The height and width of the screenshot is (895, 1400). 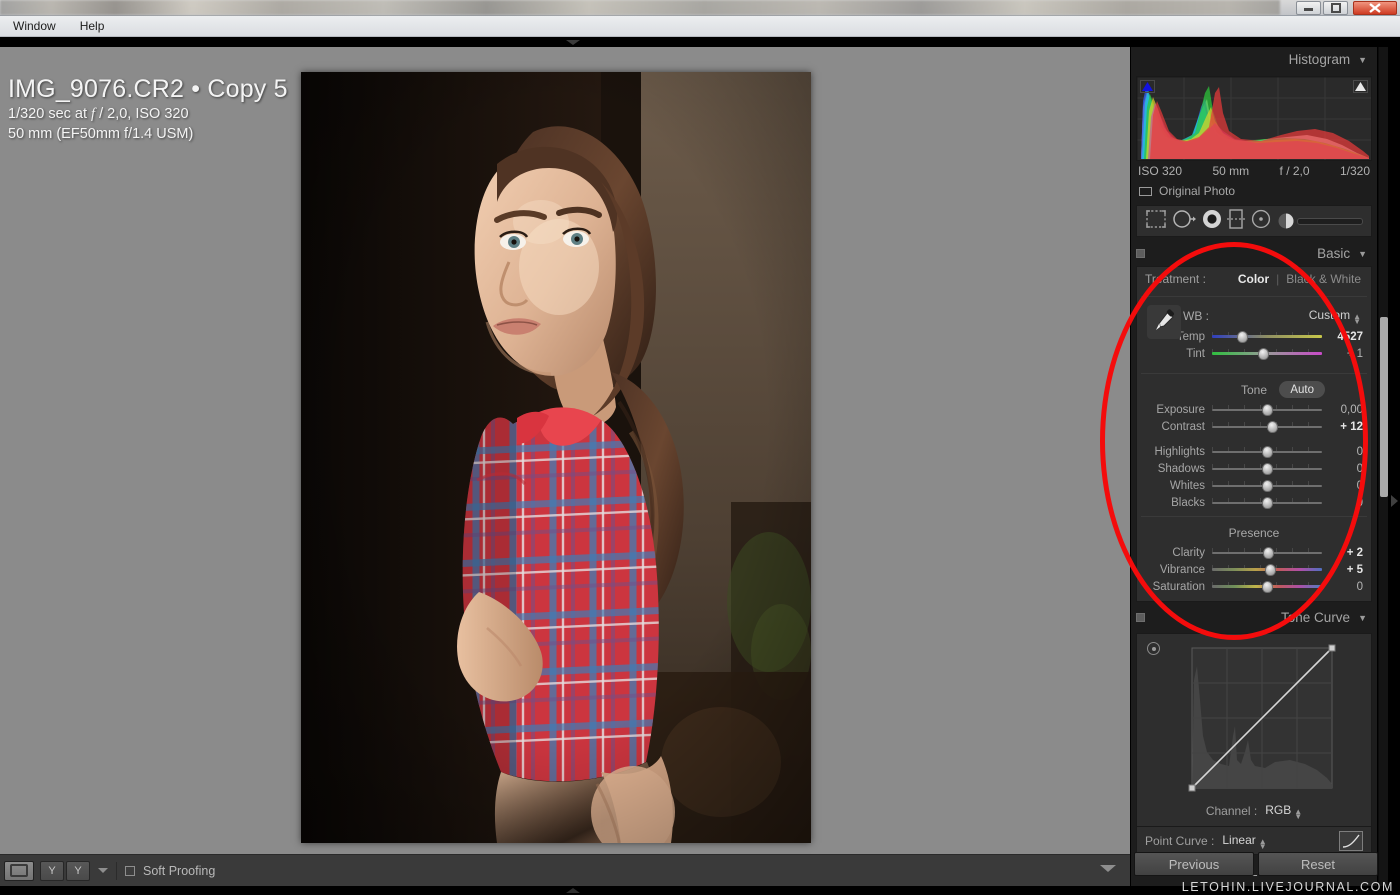 What do you see at coordinates (1140, 253) in the screenshot?
I see `basic-panel-switch` at bounding box center [1140, 253].